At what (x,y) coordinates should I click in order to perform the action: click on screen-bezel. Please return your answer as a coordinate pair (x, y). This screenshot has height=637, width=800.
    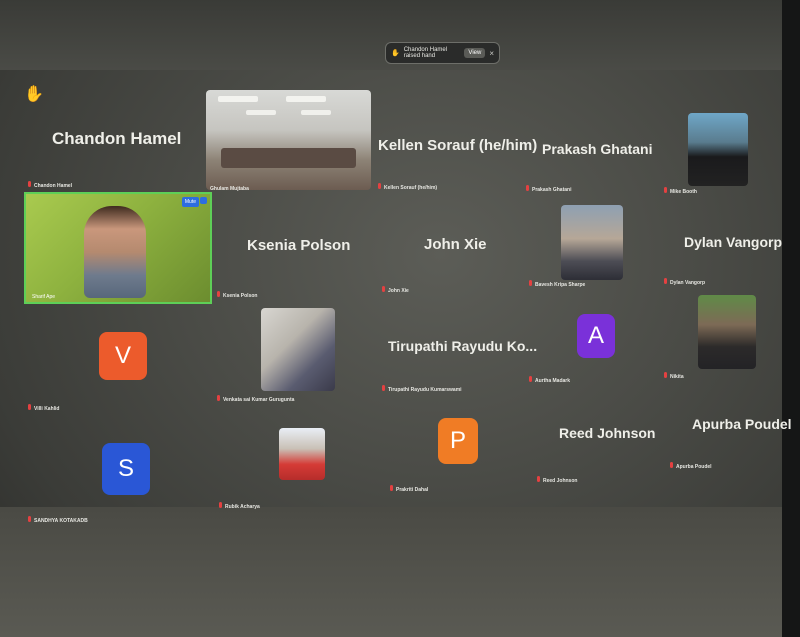
    Looking at the image, I should click on (791, 318).